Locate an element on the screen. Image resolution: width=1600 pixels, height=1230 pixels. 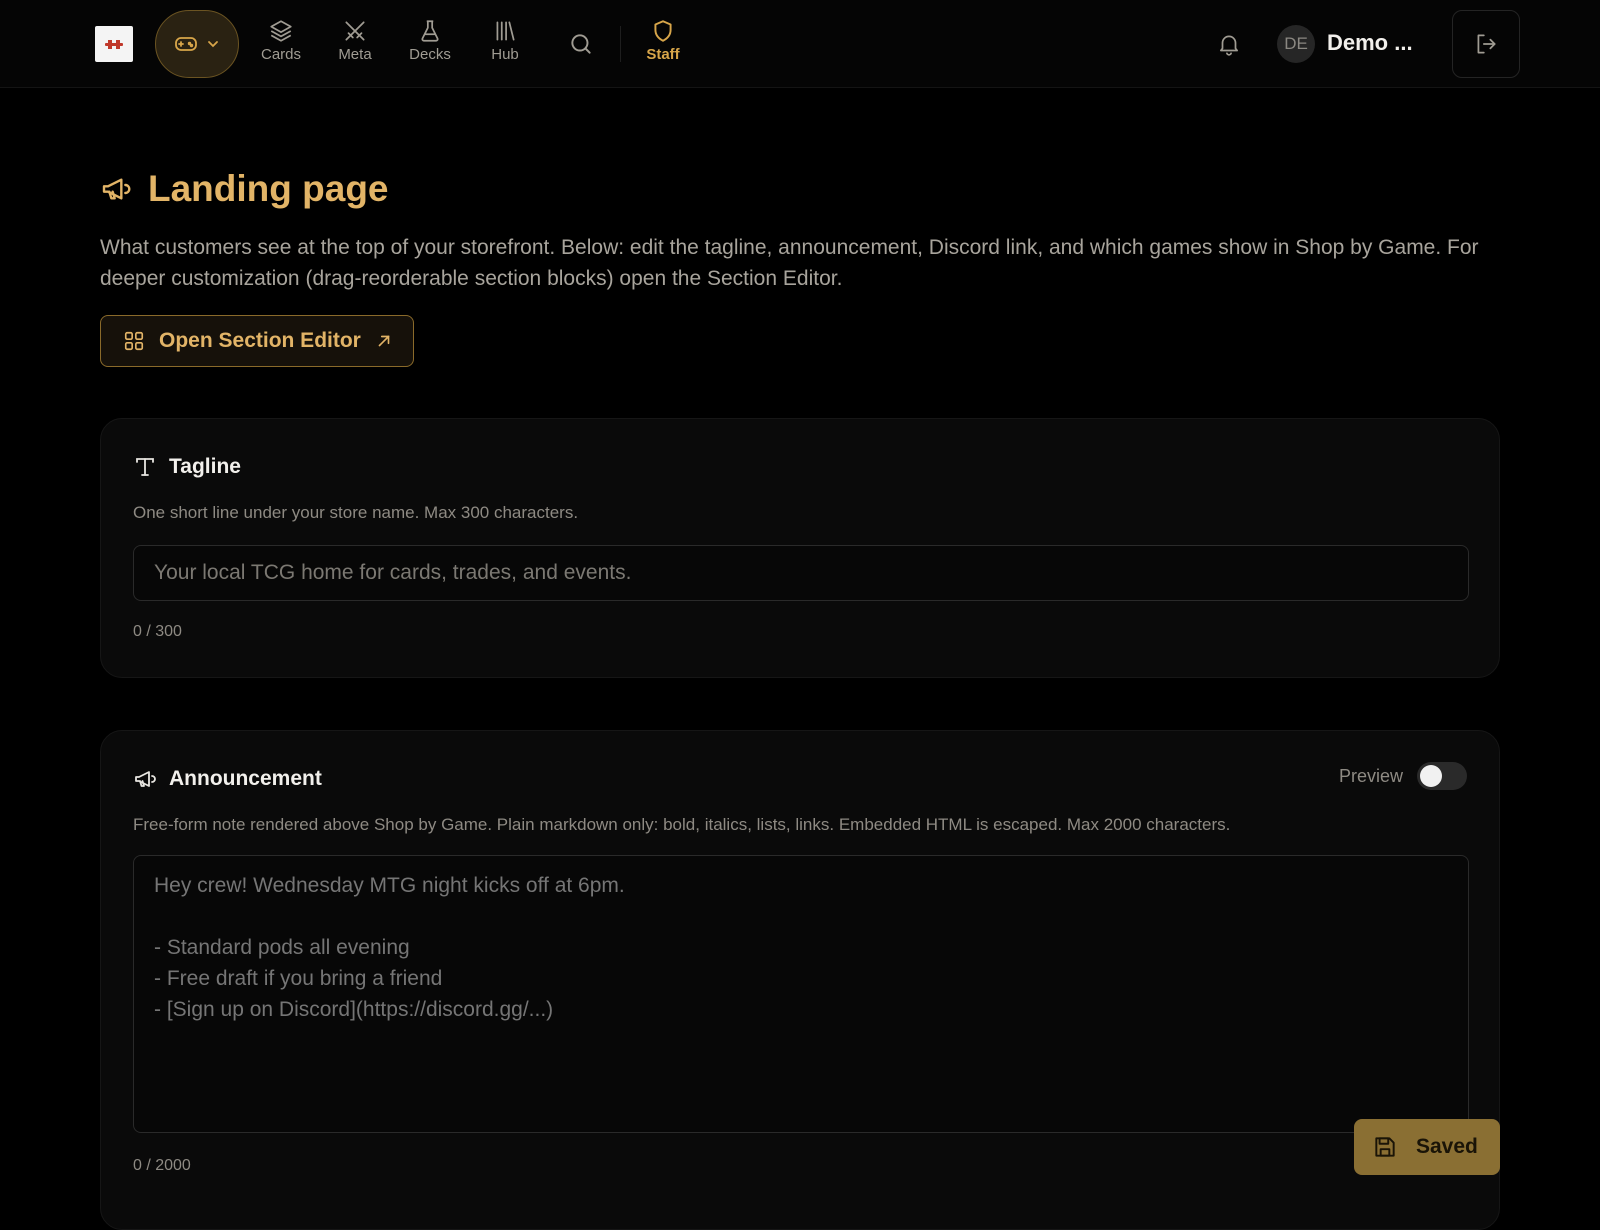
tagline-input is located at coordinates (801, 573).